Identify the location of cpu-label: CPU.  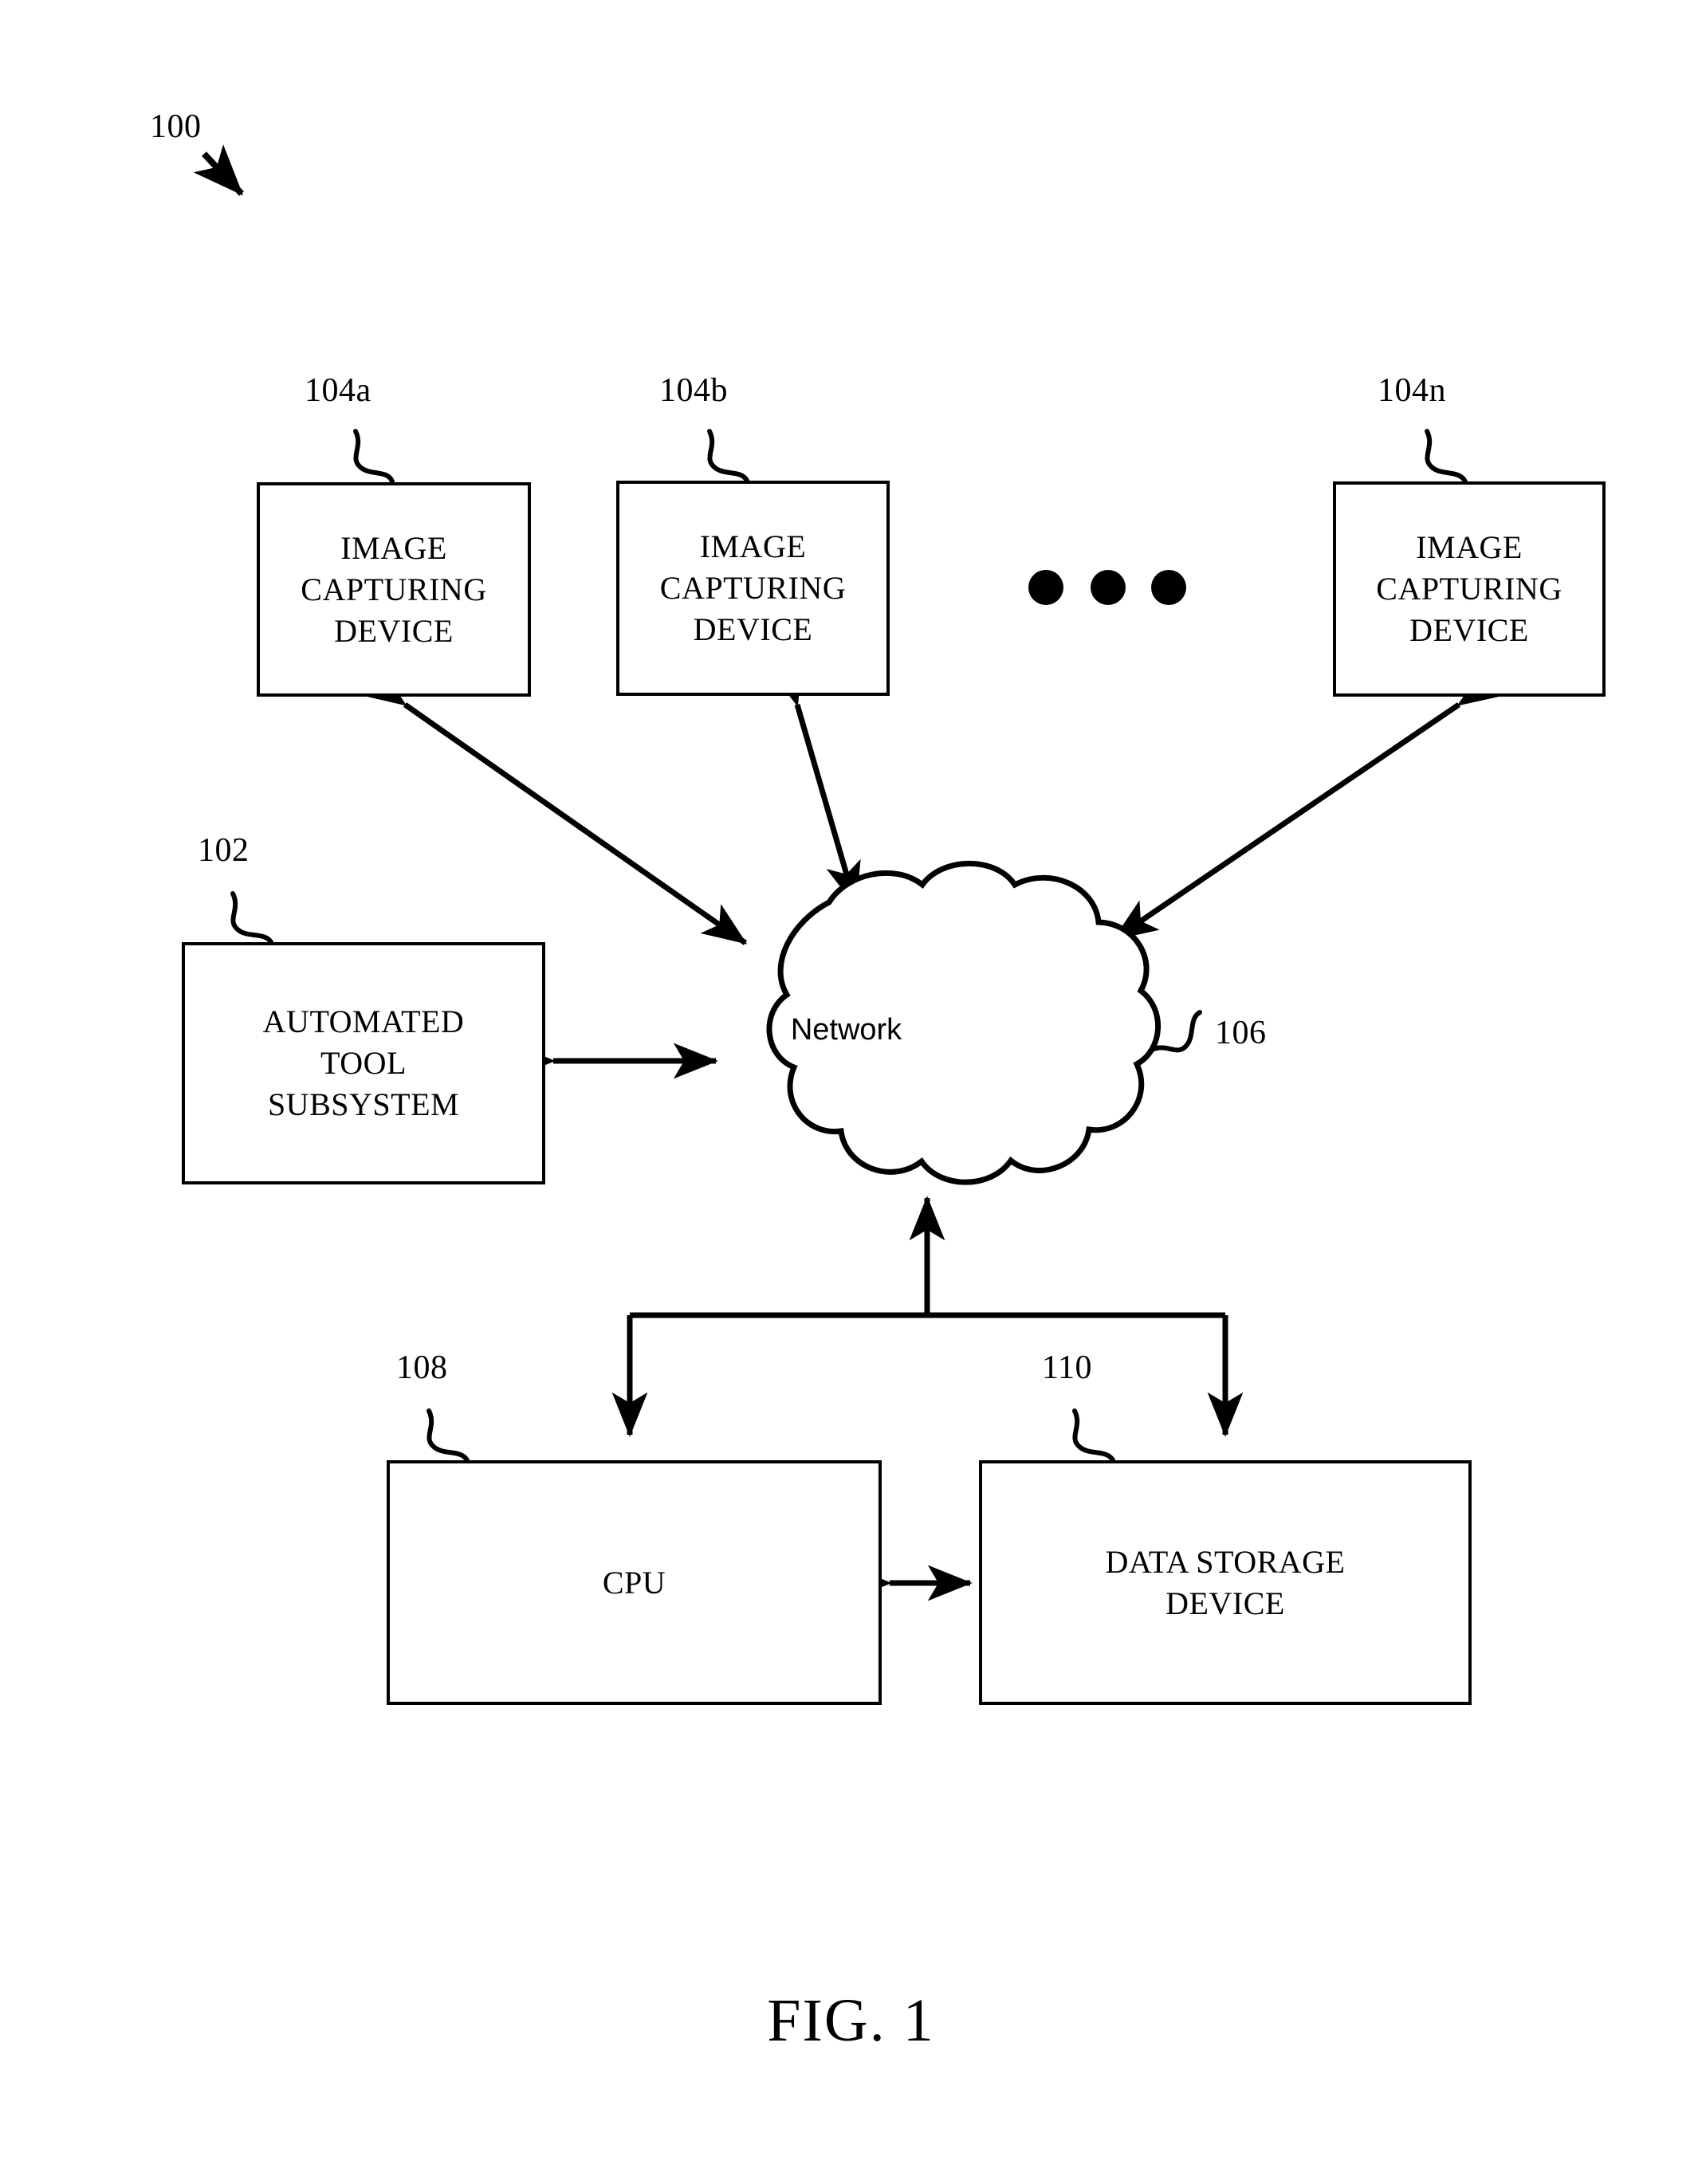
(634, 1582).